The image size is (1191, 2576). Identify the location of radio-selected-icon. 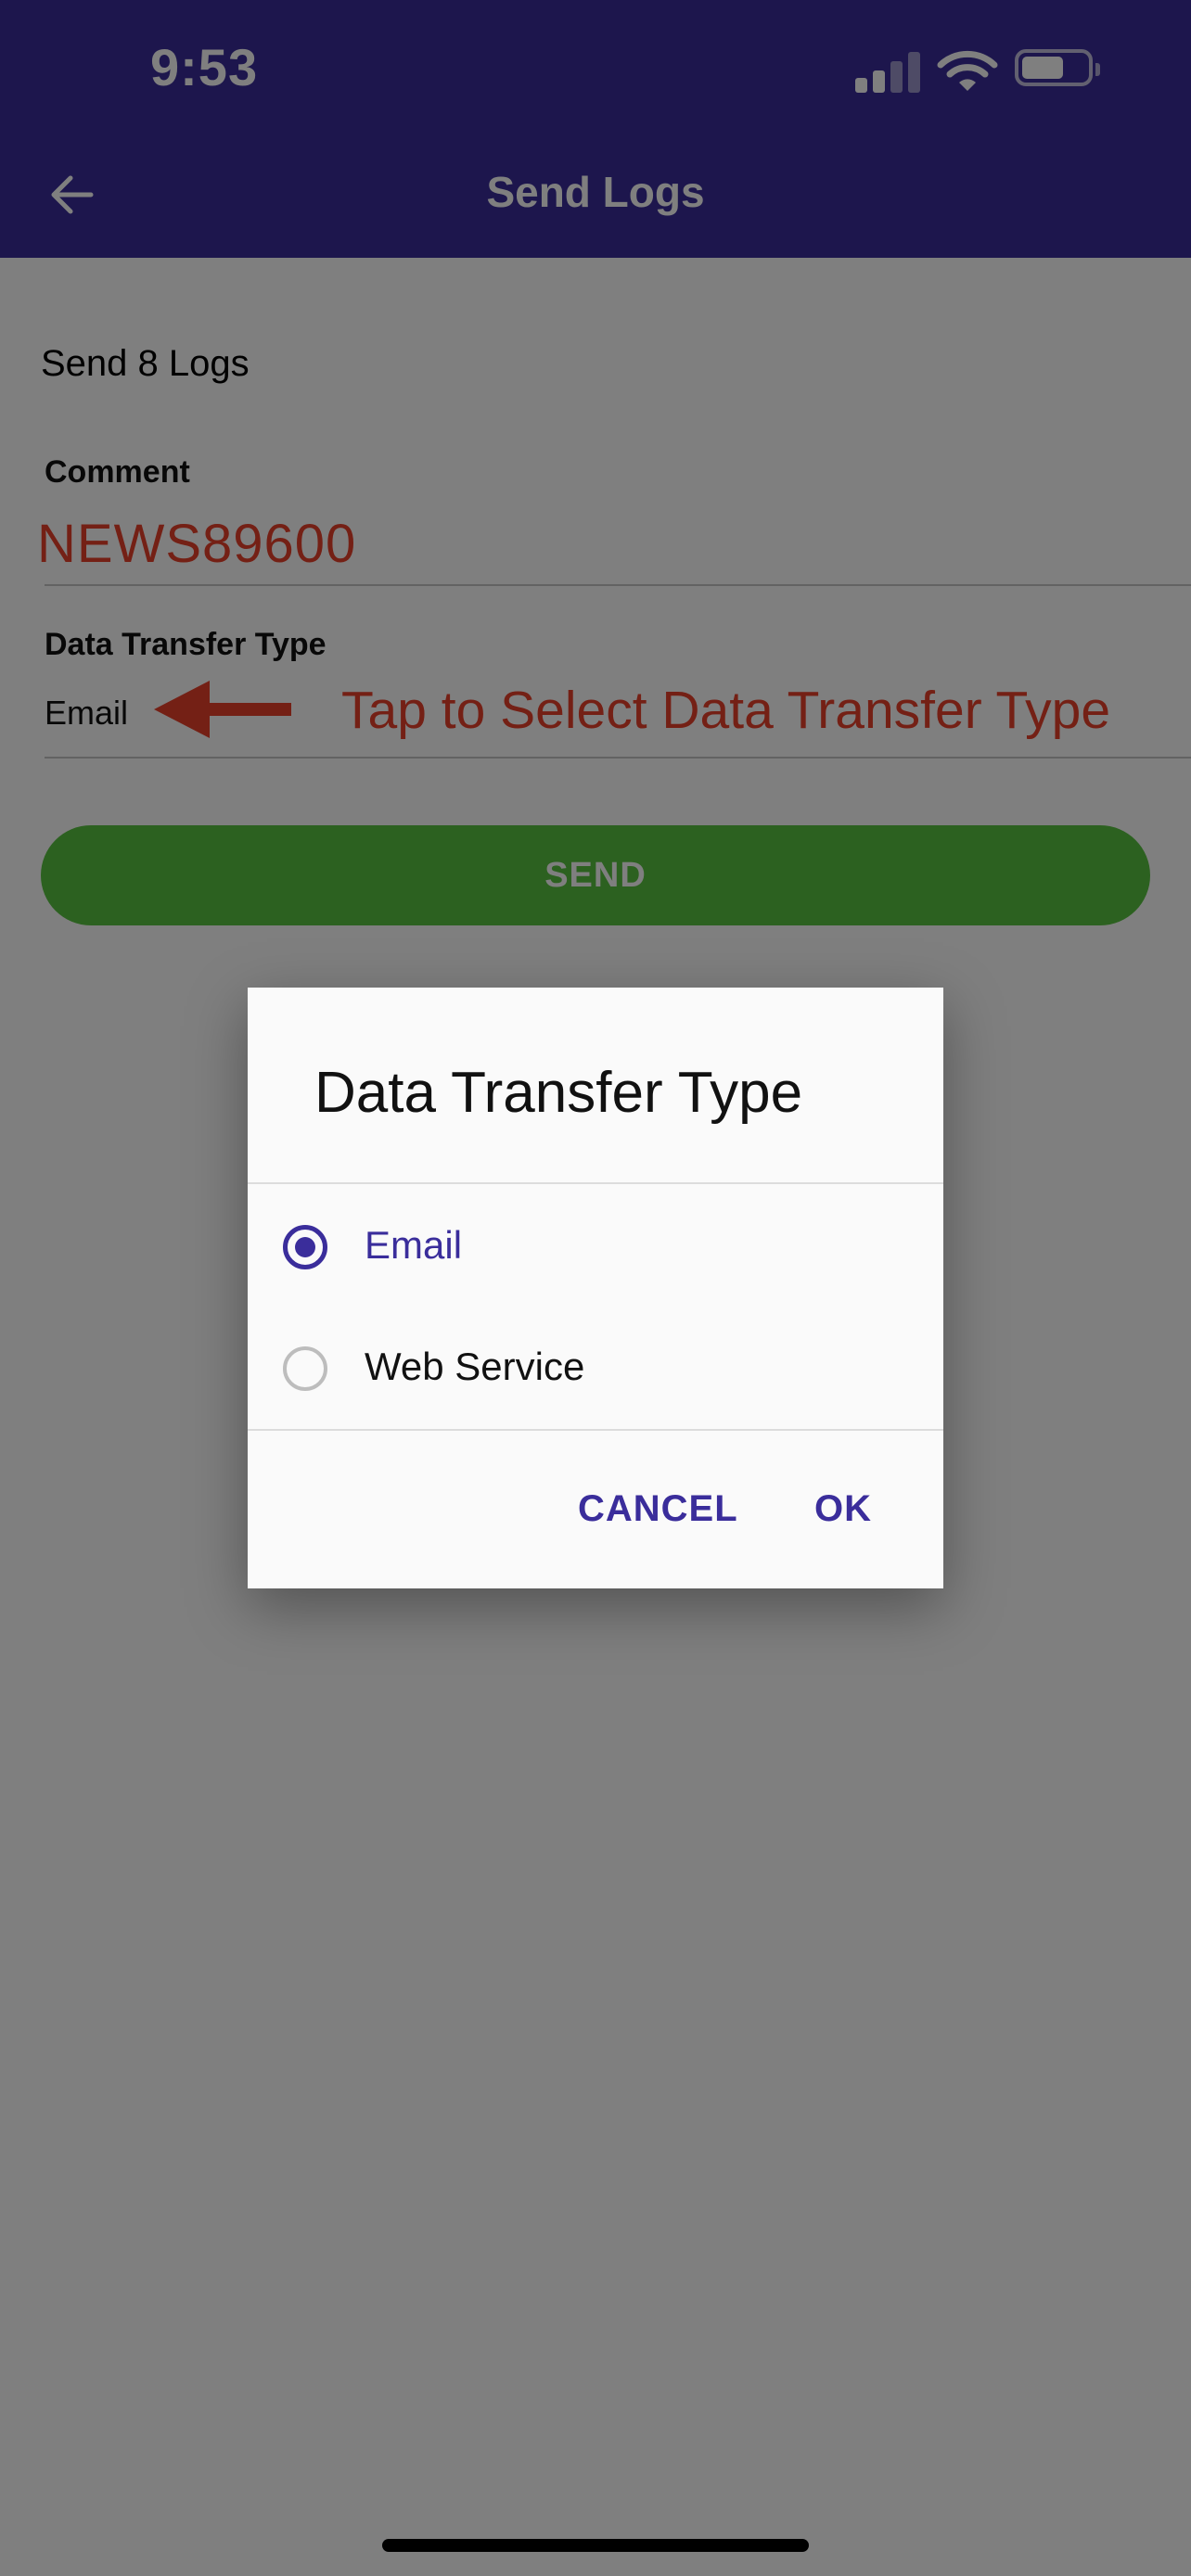
(305, 1247).